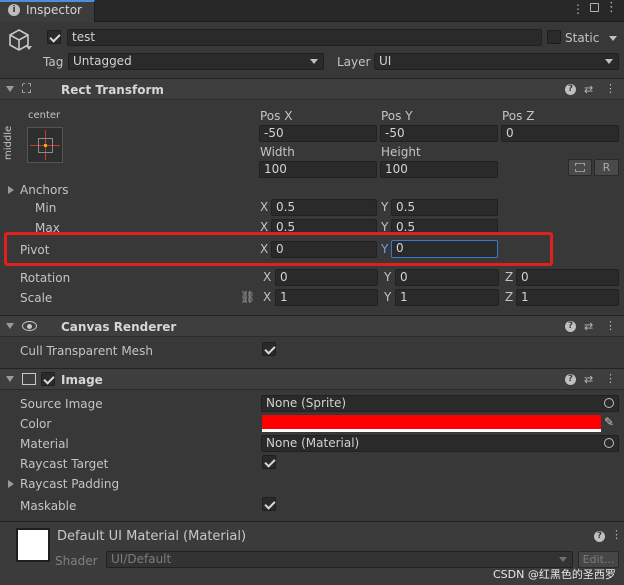 This screenshot has height=585, width=624. What do you see at coordinates (447, 297) in the screenshot?
I see `scale-y-field: 1` at bounding box center [447, 297].